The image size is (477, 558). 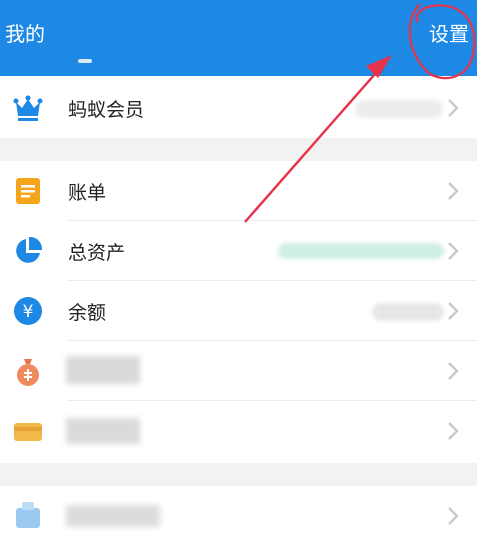 What do you see at coordinates (106, 110) in the screenshot?
I see `member-label: 蚂蚁会员` at bounding box center [106, 110].